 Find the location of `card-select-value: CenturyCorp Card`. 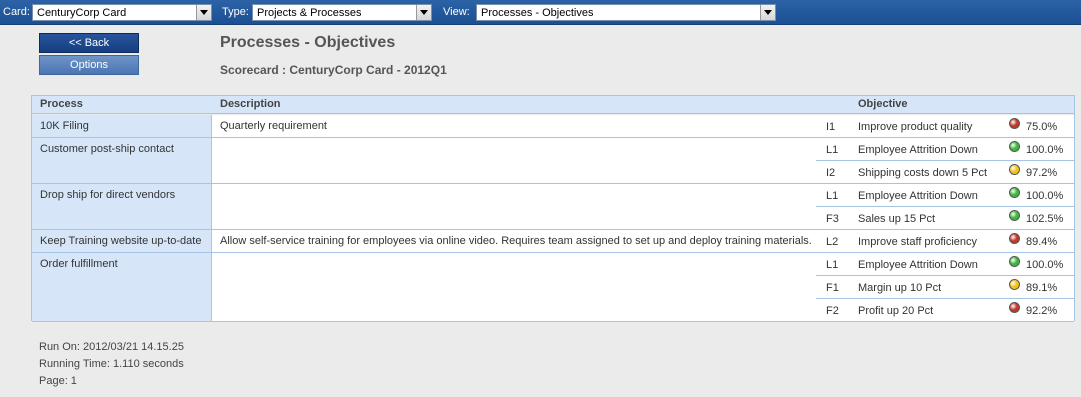

card-select-value: CenturyCorp Card is located at coordinates (82, 13).